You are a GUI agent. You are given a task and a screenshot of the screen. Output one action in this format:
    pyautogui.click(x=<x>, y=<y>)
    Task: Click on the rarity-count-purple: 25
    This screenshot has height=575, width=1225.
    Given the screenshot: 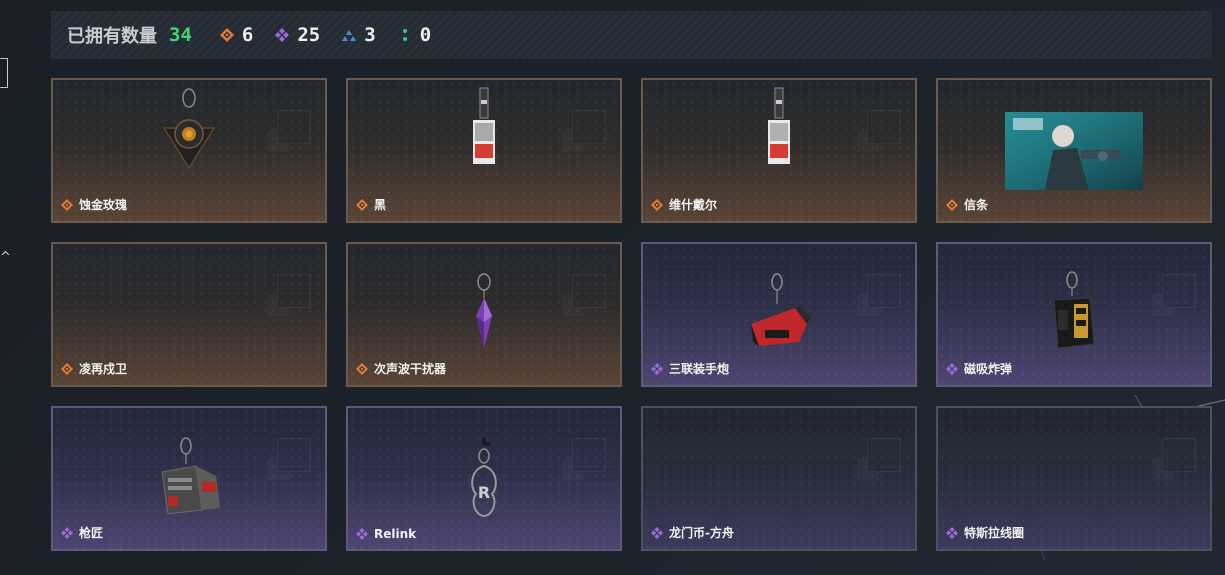 What is the action you would take?
    pyautogui.click(x=297, y=35)
    